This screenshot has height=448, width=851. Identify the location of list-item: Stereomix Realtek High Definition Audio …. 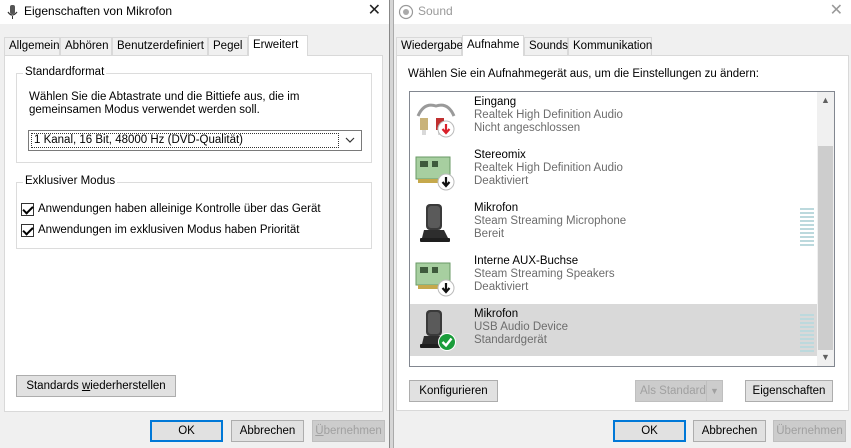
(614, 171).